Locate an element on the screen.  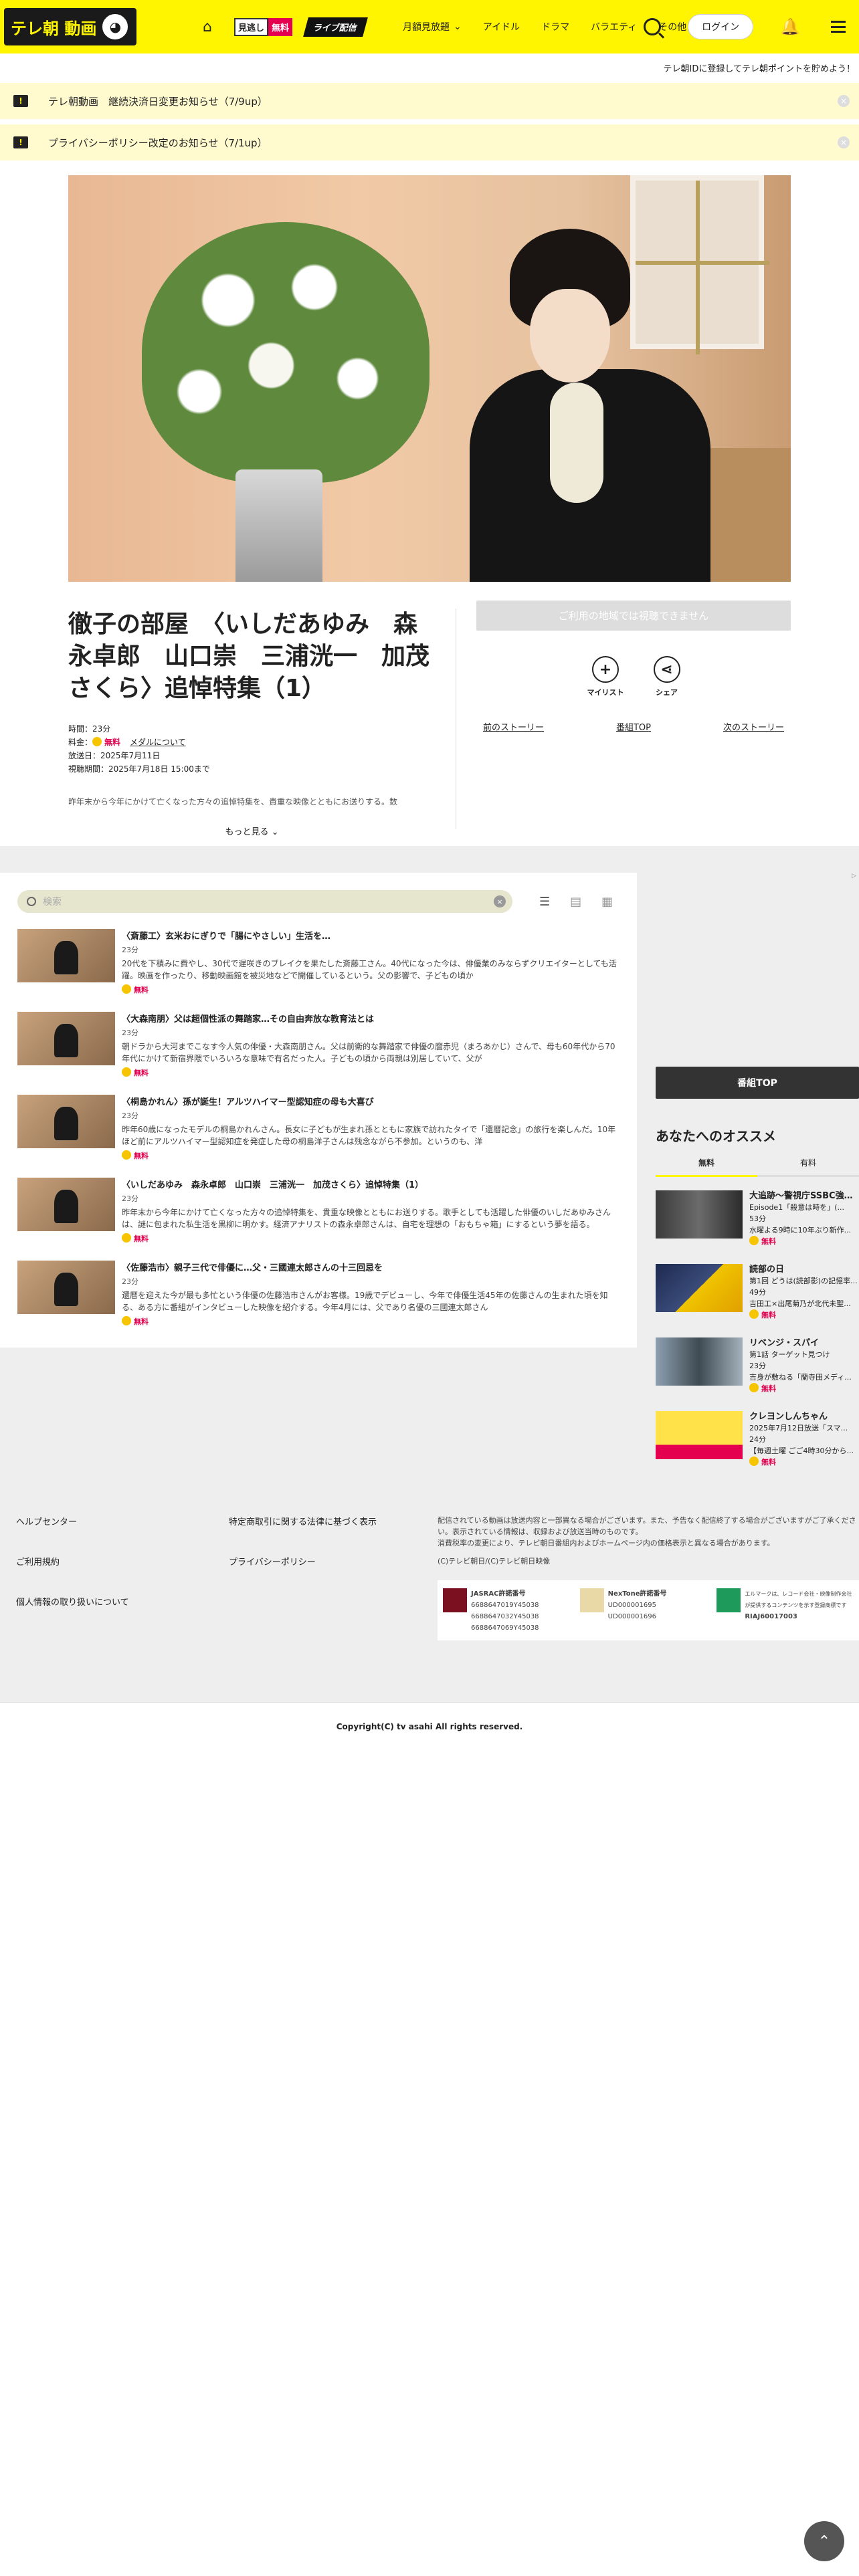
show-more-button: もっと見る ⌄ is located at coordinates (252, 831).